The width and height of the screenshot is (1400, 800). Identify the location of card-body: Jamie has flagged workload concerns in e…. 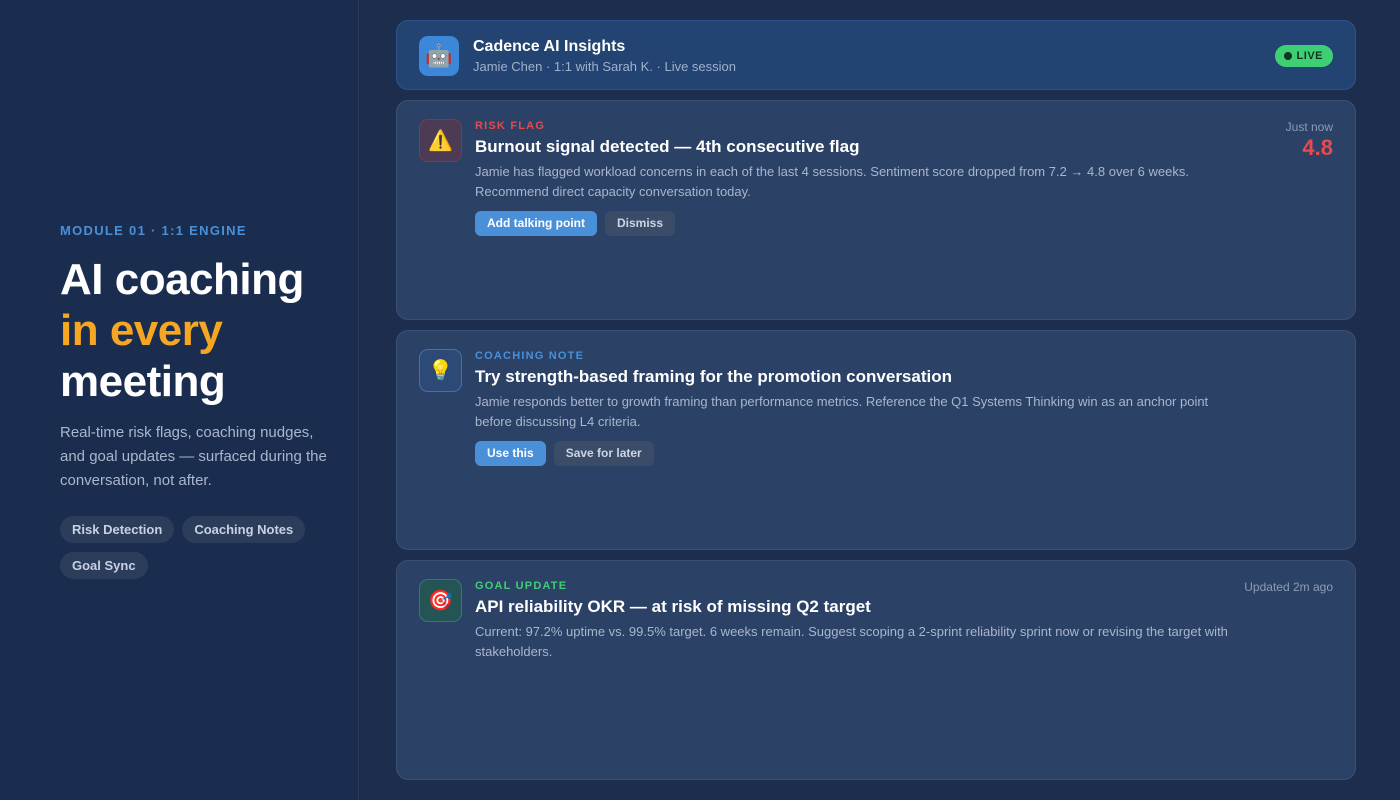
(832, 181).